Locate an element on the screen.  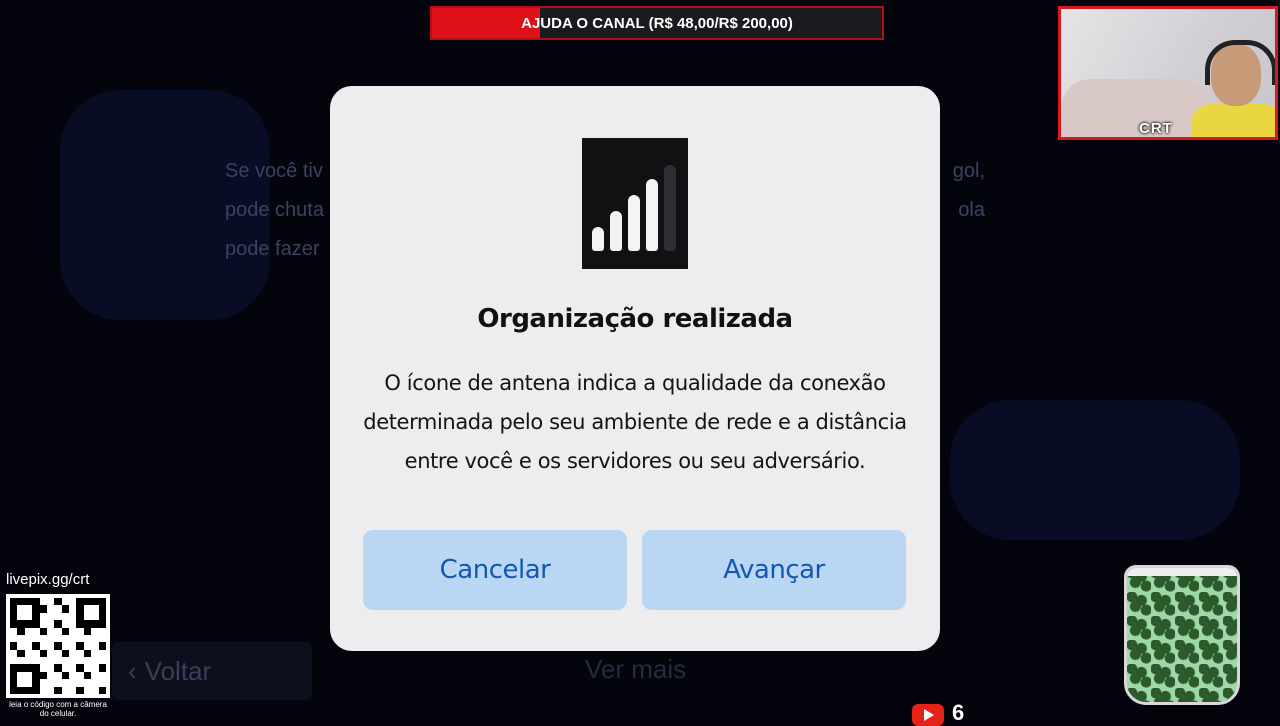
background-text-line: ola is located at coordinates (971, 210).